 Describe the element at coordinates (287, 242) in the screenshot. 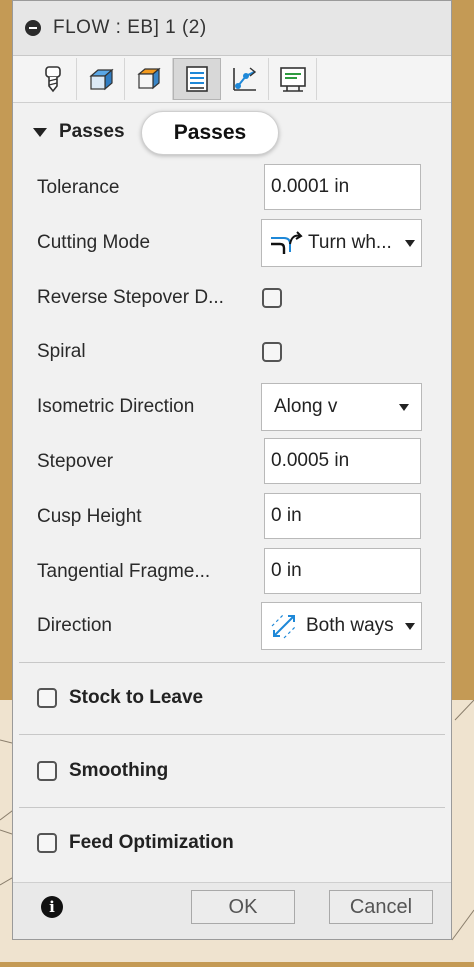

I see `turn-mode-icon` at that location.